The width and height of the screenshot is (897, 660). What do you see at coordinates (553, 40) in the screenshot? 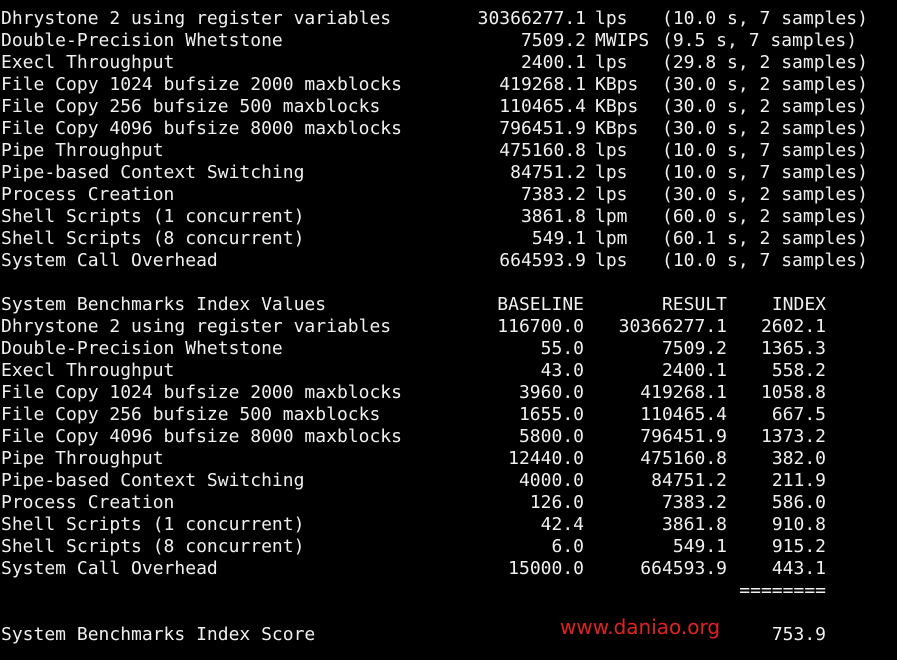
I see `benchmark-value: 7509.2` at bounding box center [553, 40].